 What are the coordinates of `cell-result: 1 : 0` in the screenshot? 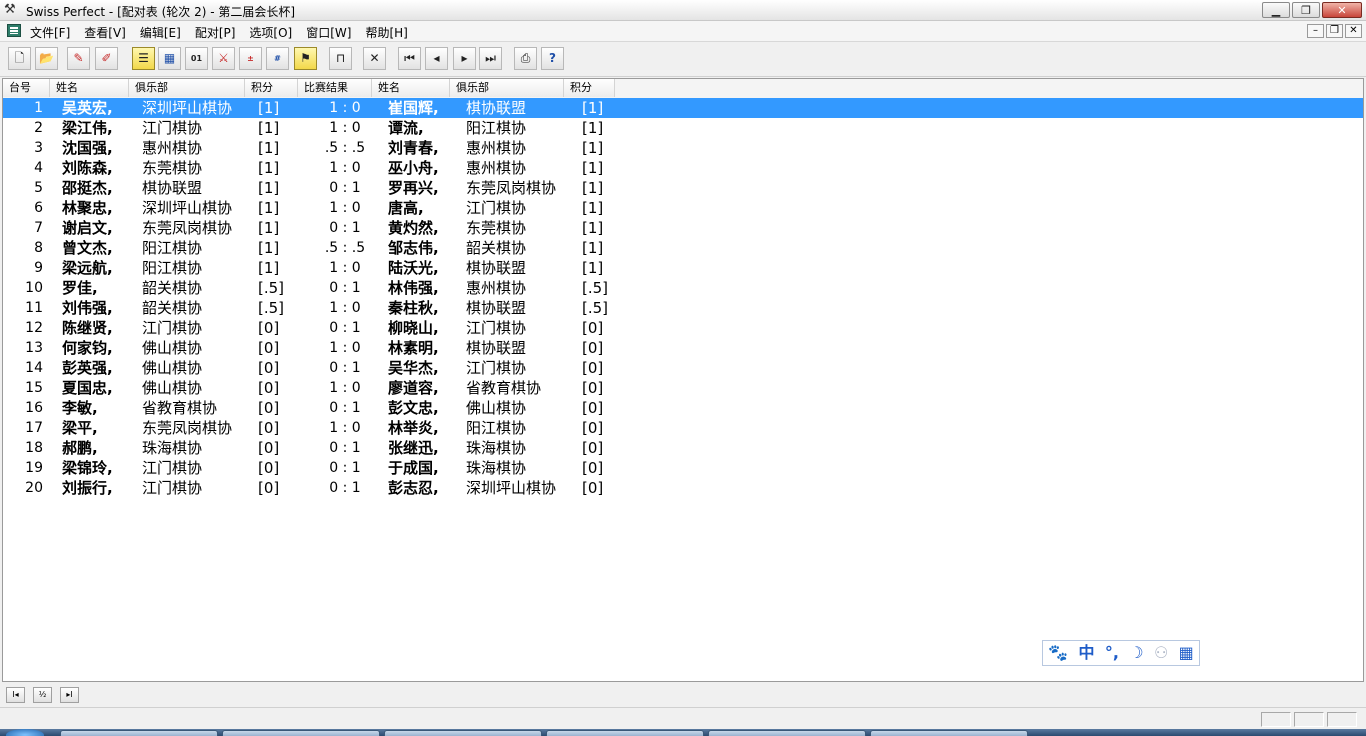 It's located at (345, 108).